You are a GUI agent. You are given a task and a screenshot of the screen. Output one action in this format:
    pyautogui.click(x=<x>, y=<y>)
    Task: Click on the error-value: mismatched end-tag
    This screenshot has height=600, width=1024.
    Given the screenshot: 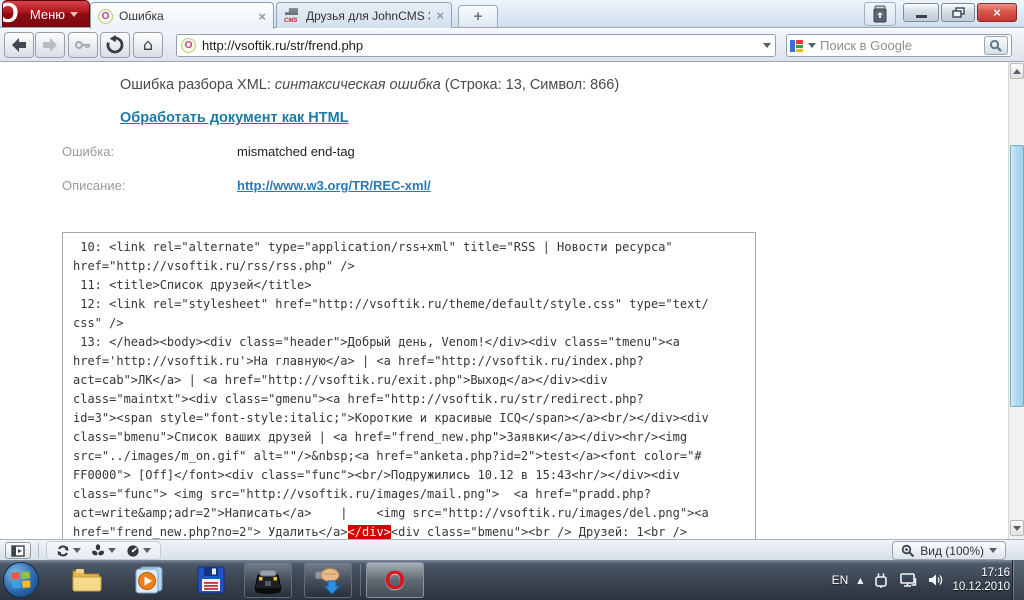 What is the action you would take?
    pyautogui.click(x=296, y=151)
    